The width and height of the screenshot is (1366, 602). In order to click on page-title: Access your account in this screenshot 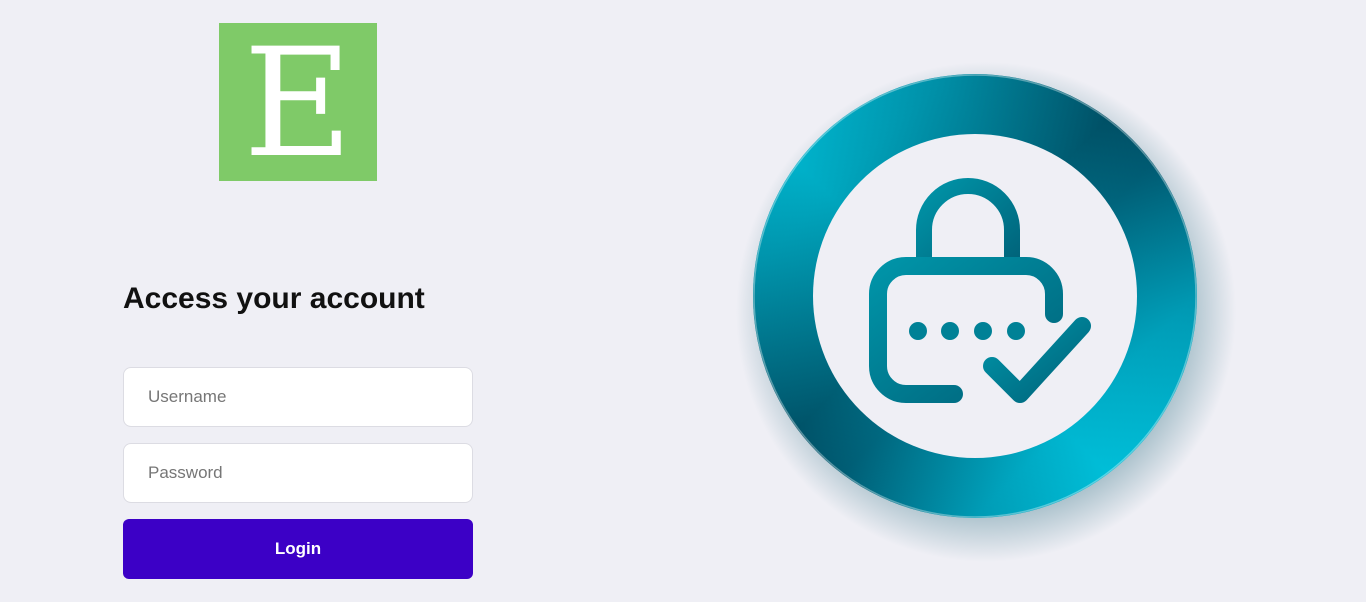, I will do `click(274, 298)`.